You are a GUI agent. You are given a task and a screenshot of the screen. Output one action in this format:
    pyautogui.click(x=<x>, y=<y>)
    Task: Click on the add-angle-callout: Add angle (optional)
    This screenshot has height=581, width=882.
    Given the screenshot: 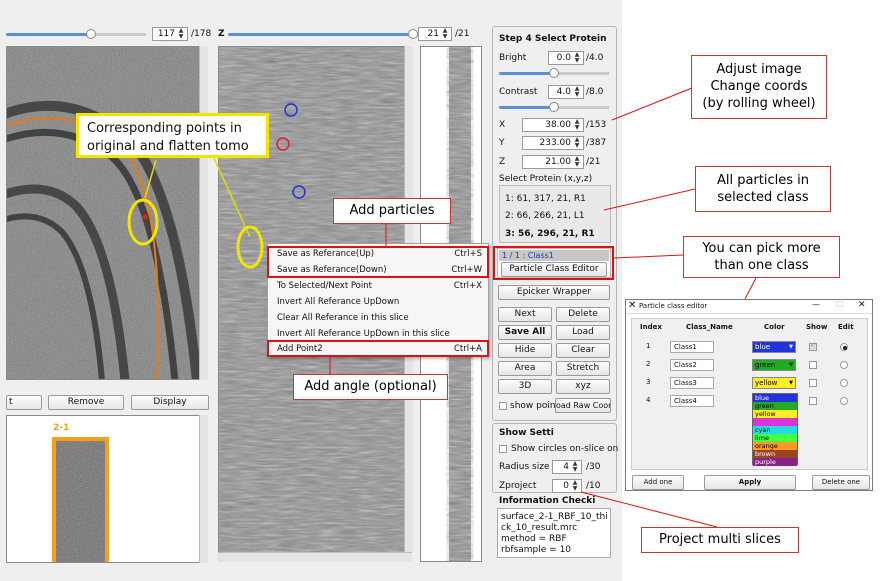 What is the action you would take?
    pyautogui.click(x=370, y=387)
    